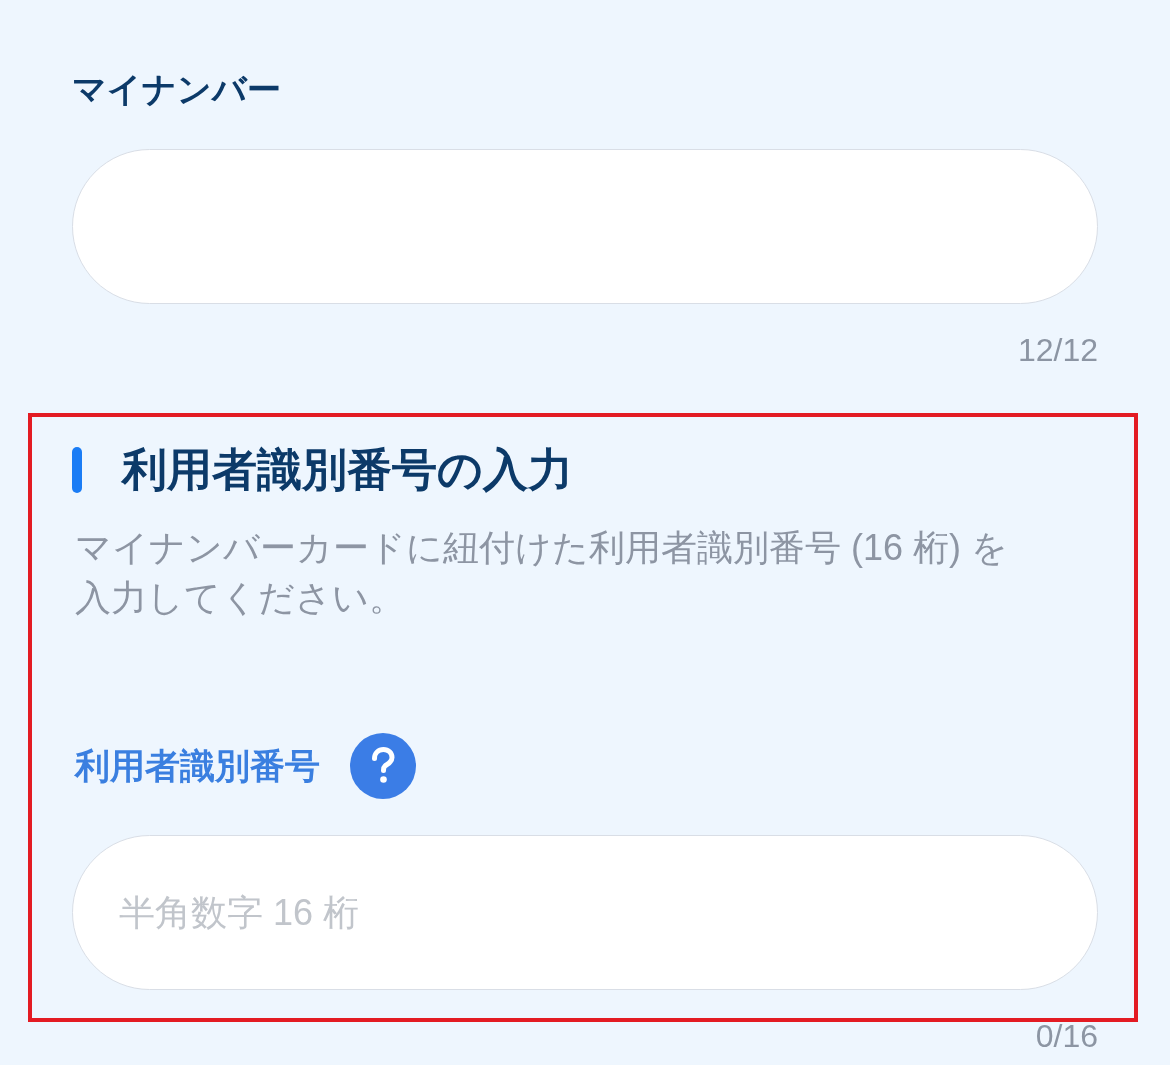 The width and height of the screenshot is (1170, 1065). Describe the element at coordinates (1066, 1036) in the screenshot. I see `character-counter: 0/16` at that location.